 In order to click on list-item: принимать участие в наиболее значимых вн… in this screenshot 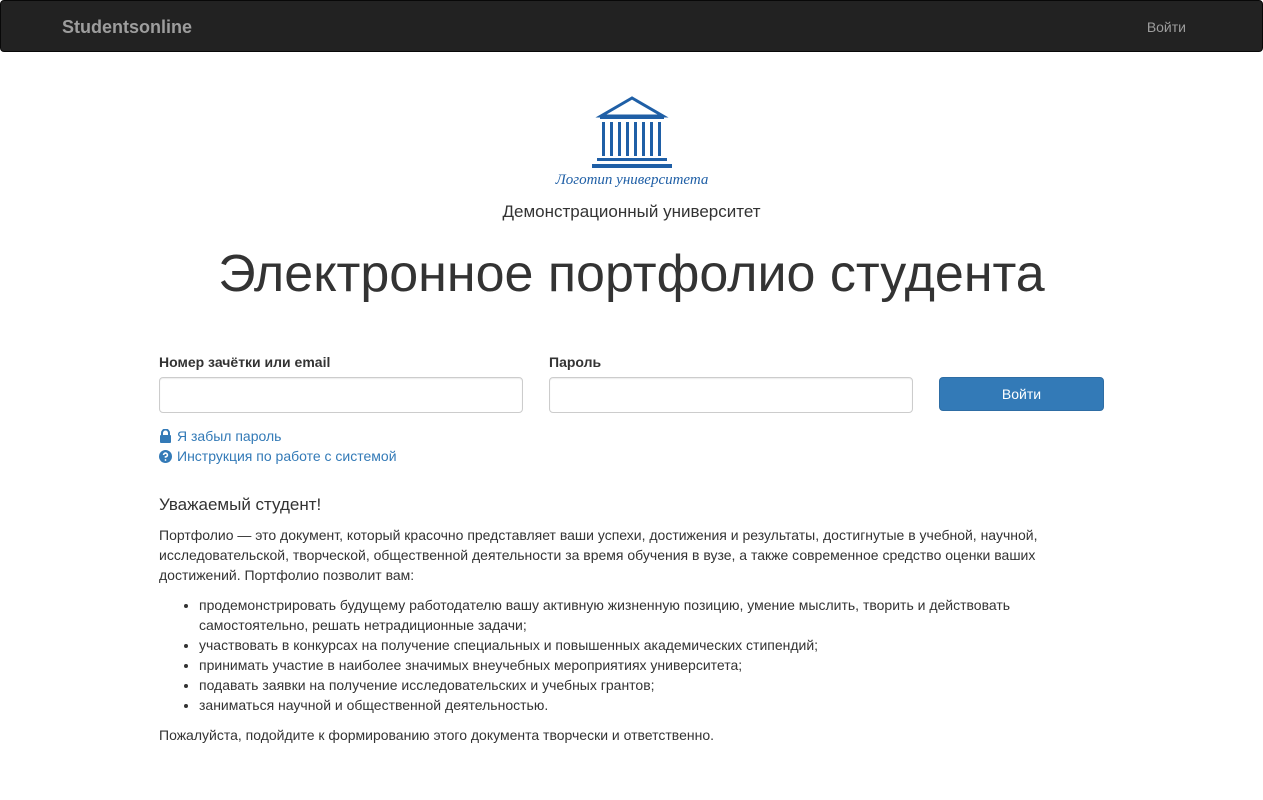, I will do `click(644, 665)`.